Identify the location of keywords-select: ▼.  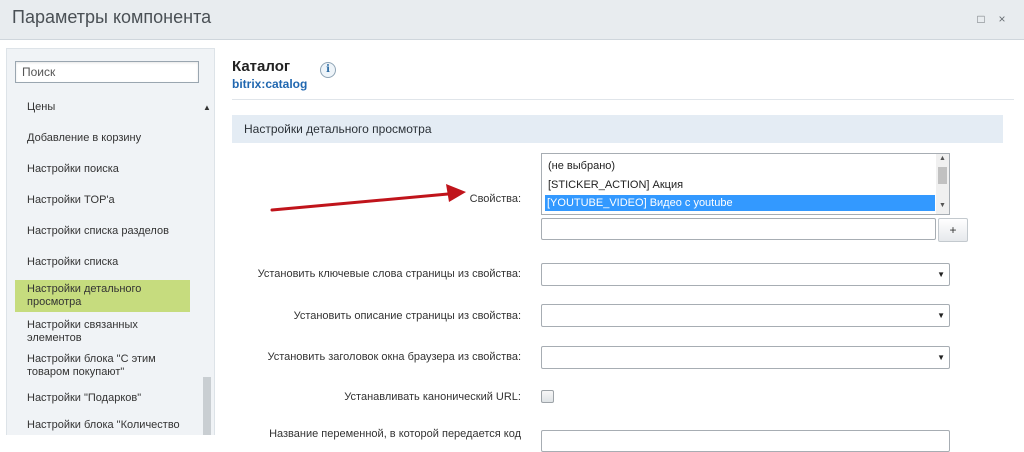
(745, 274).